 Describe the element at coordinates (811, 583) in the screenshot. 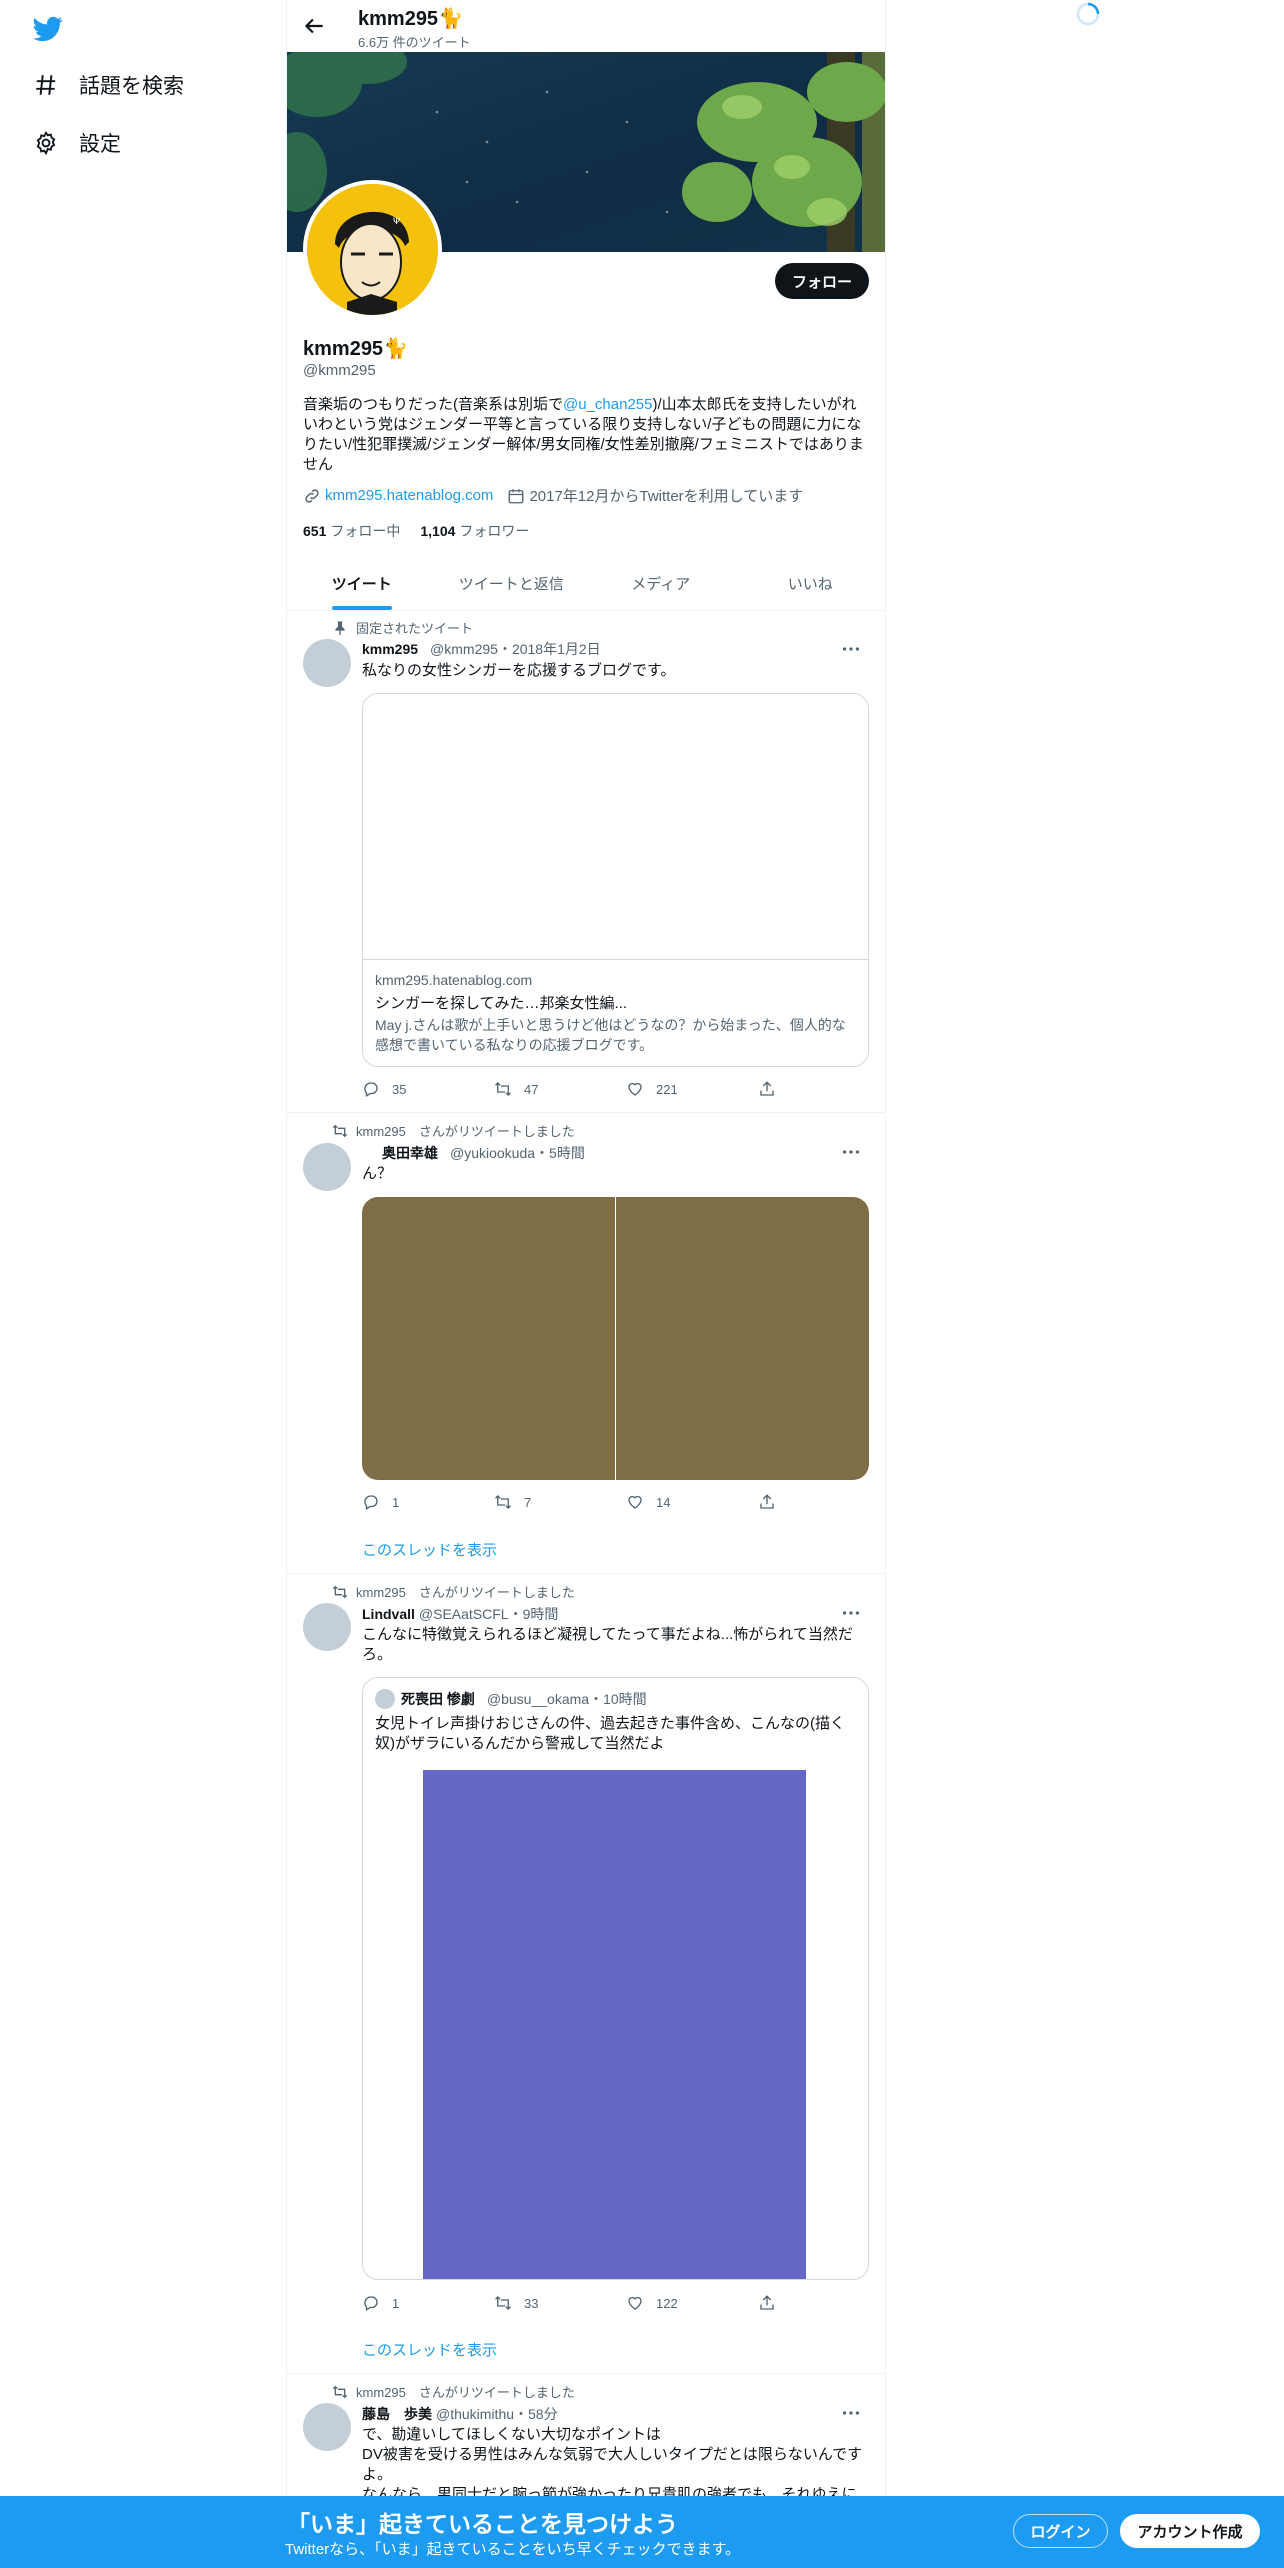

I see `tab-likes: いいね` at that location.